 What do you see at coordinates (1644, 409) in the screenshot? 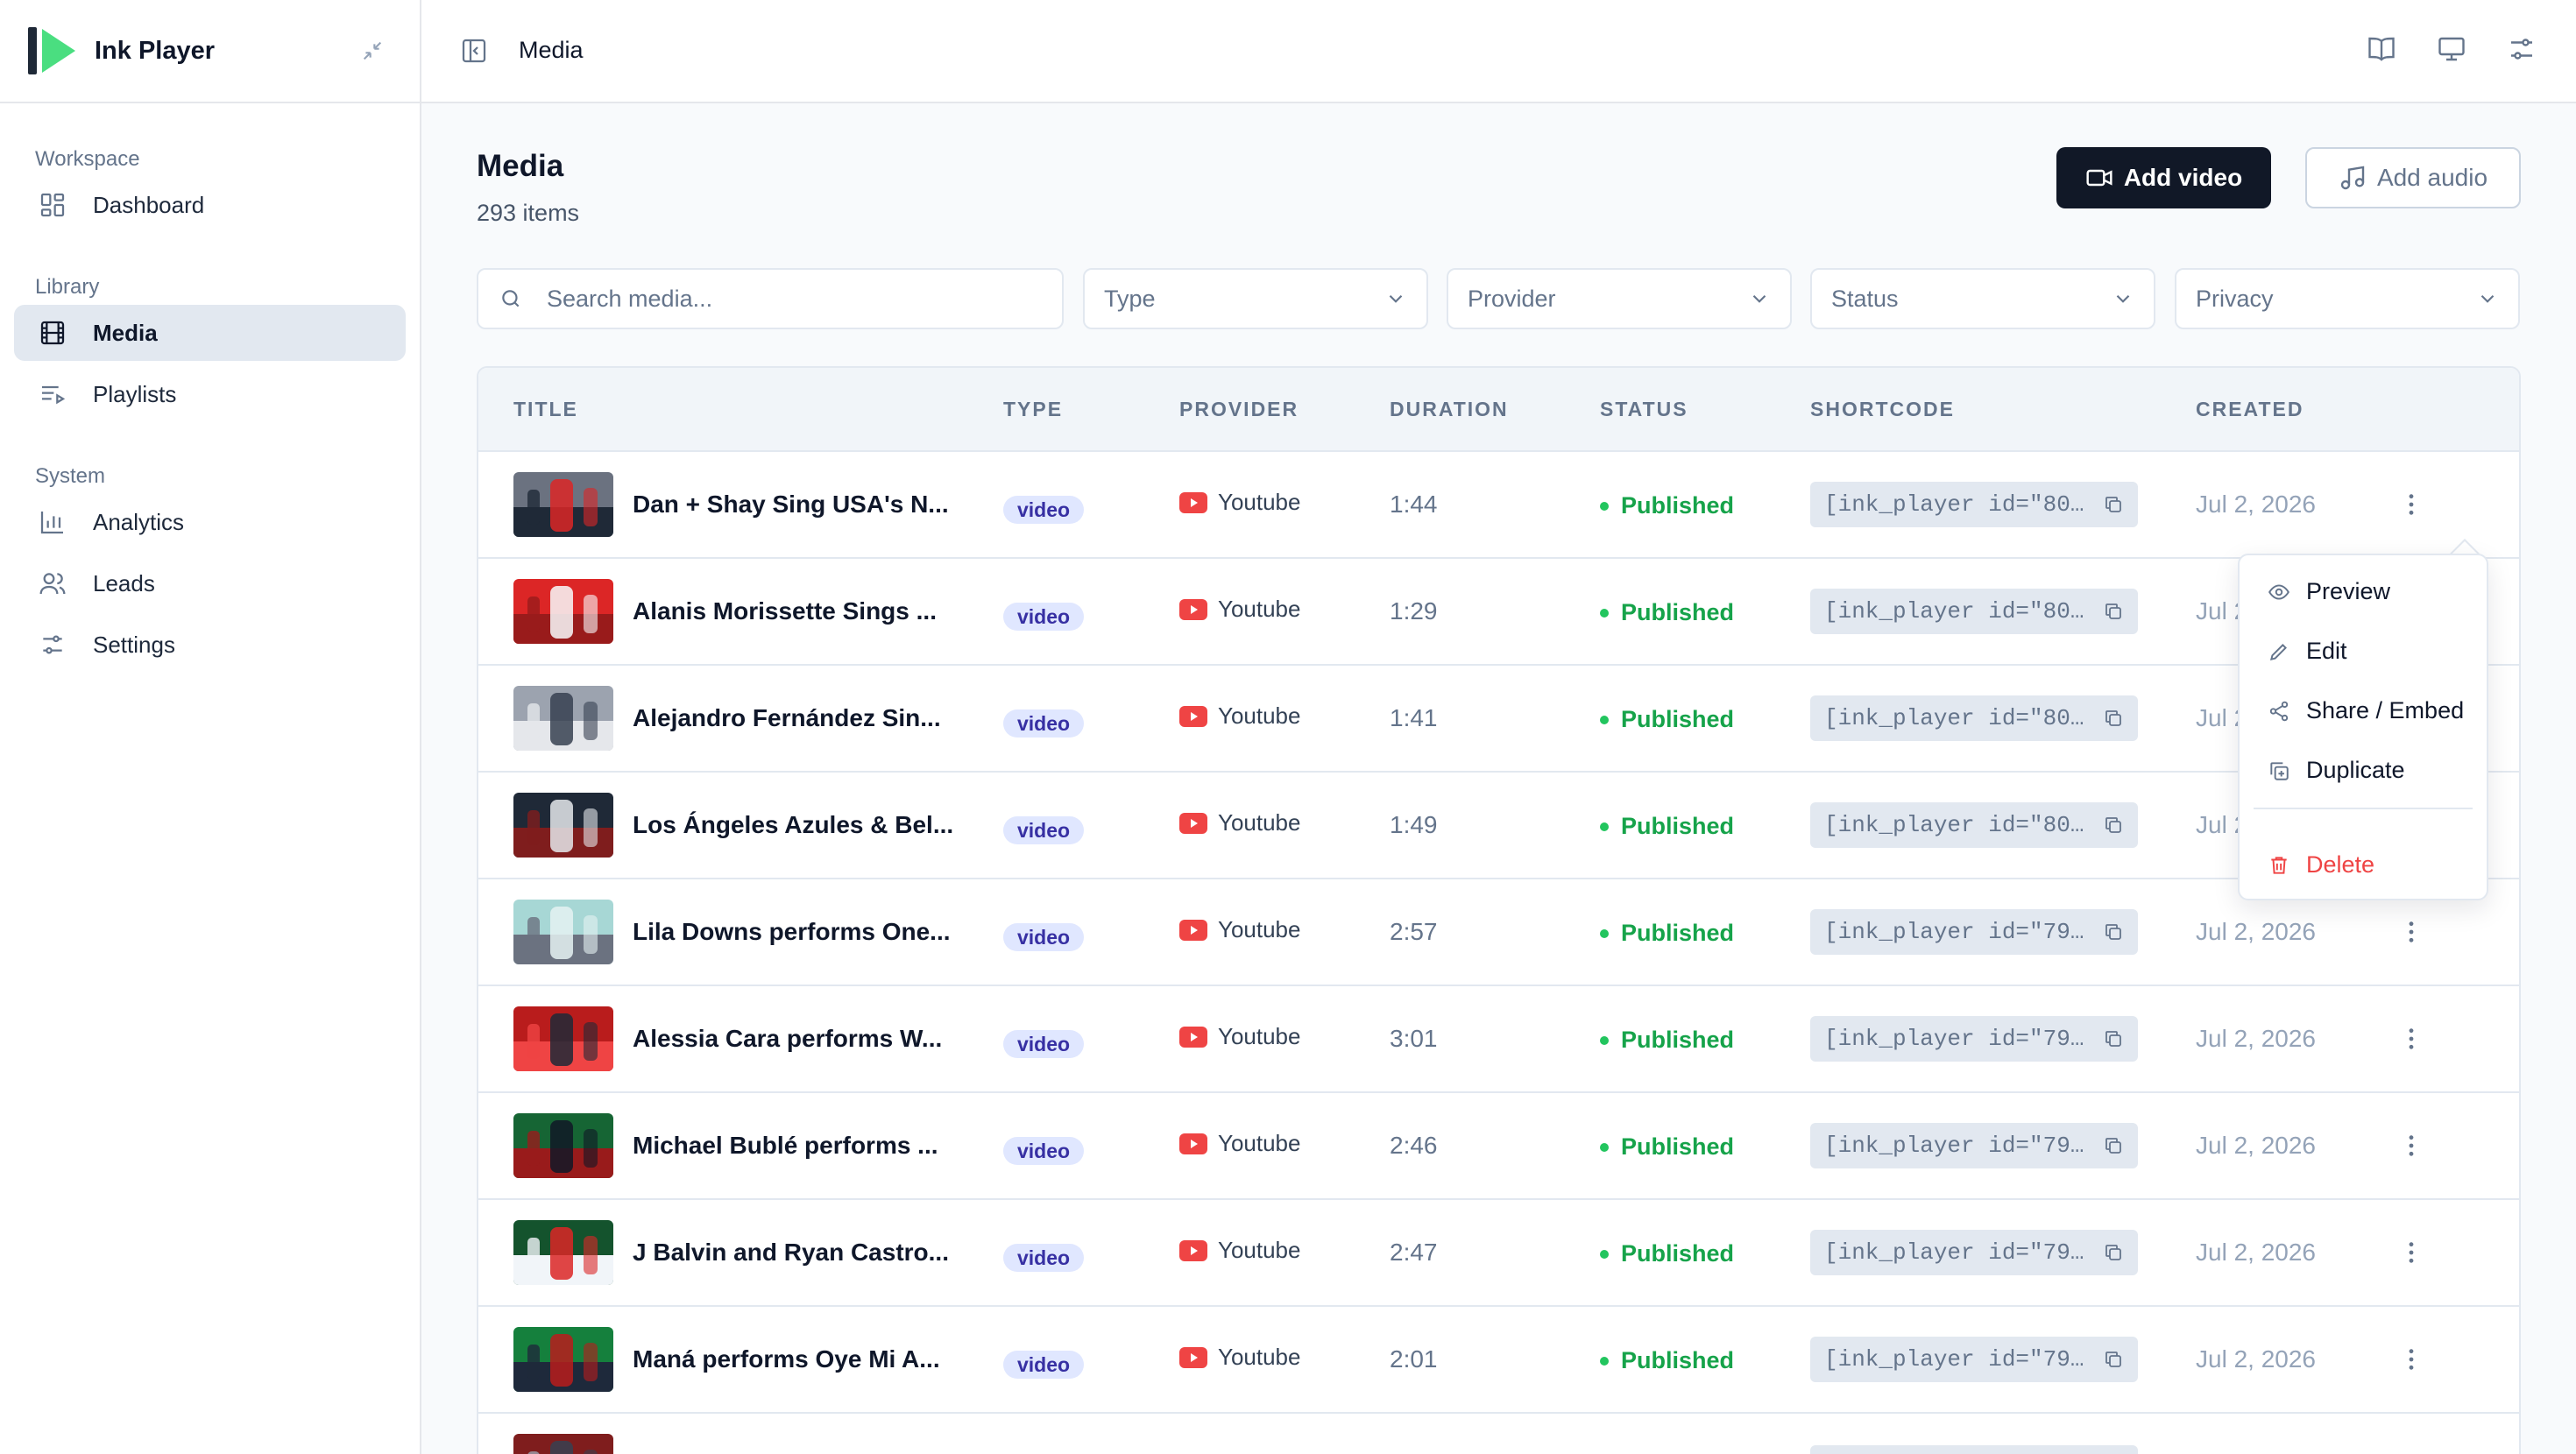
I see `column-header-status: STATUS` at bounding box center [1644, 409].